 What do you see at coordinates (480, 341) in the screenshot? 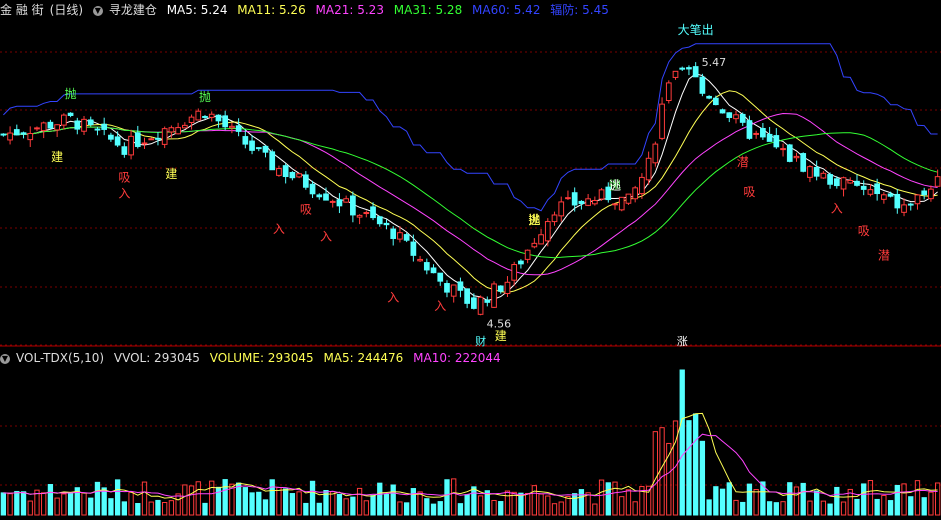
I see `date-tick-label: 财` at bounding box center [480, 341].